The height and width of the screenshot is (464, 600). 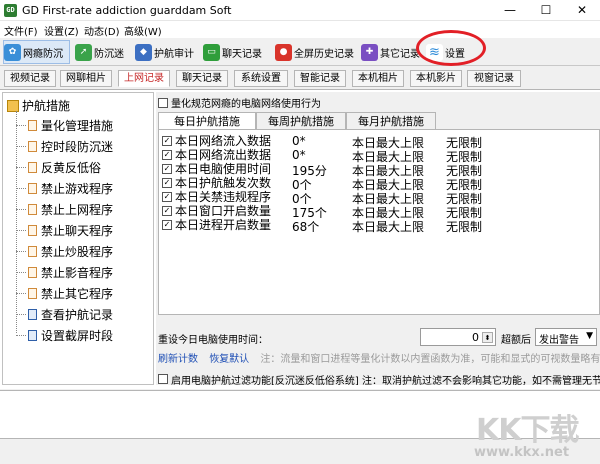 What do you see at coordinates (283, 52) in the screenshot?
I see `camera-icon: ●` at bounding box center [283, 52].